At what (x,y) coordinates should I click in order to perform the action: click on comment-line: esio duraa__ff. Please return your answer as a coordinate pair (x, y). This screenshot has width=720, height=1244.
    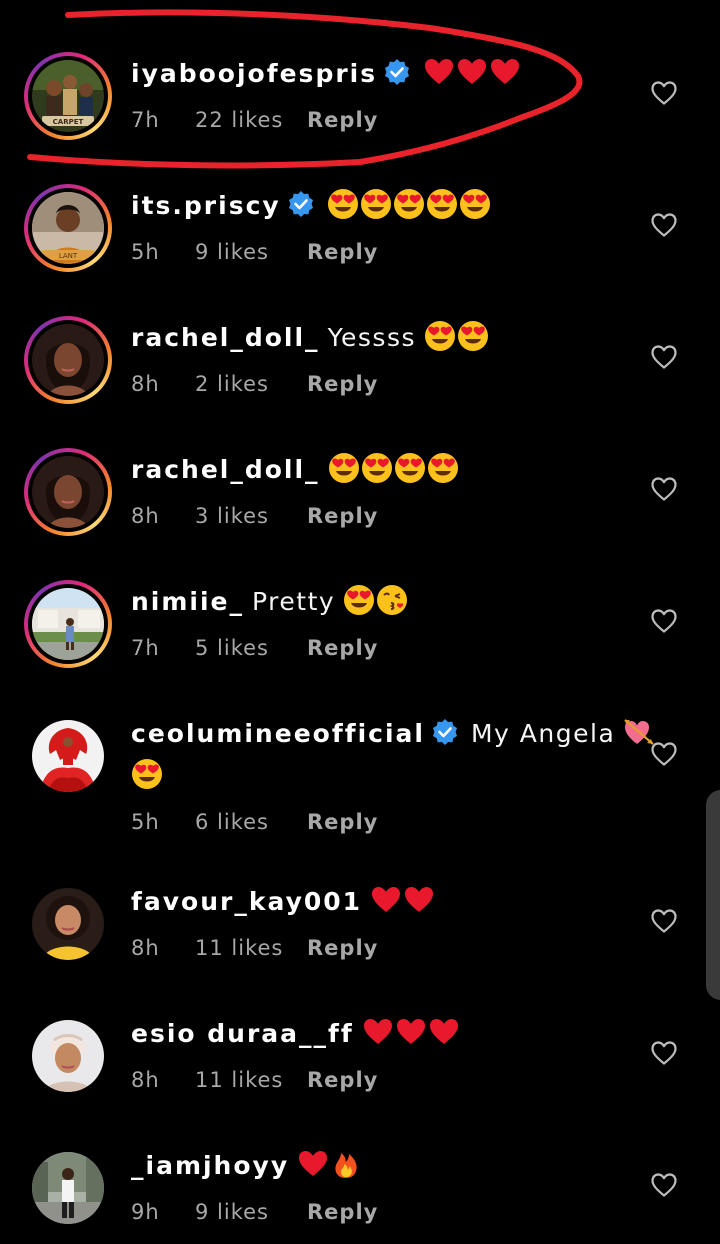
    Looking at the image, I should click on (381, 1037).